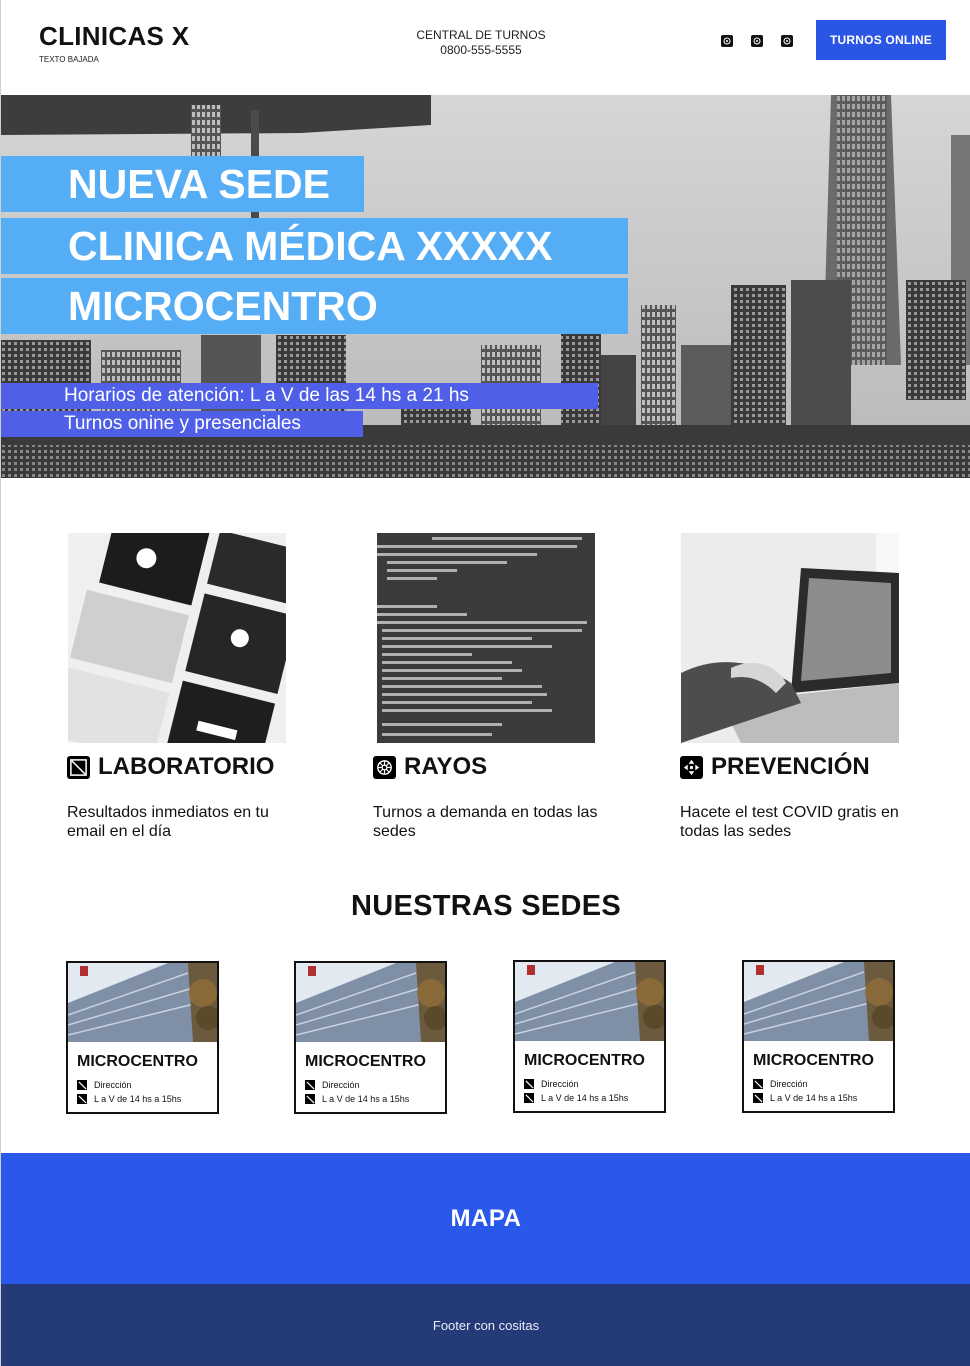 Image resolution: width=970 pixels, height=1366 pixels. Describe the element at coordinates (177, 638) in the screenshot. I see `laboratorio-image` at that location.